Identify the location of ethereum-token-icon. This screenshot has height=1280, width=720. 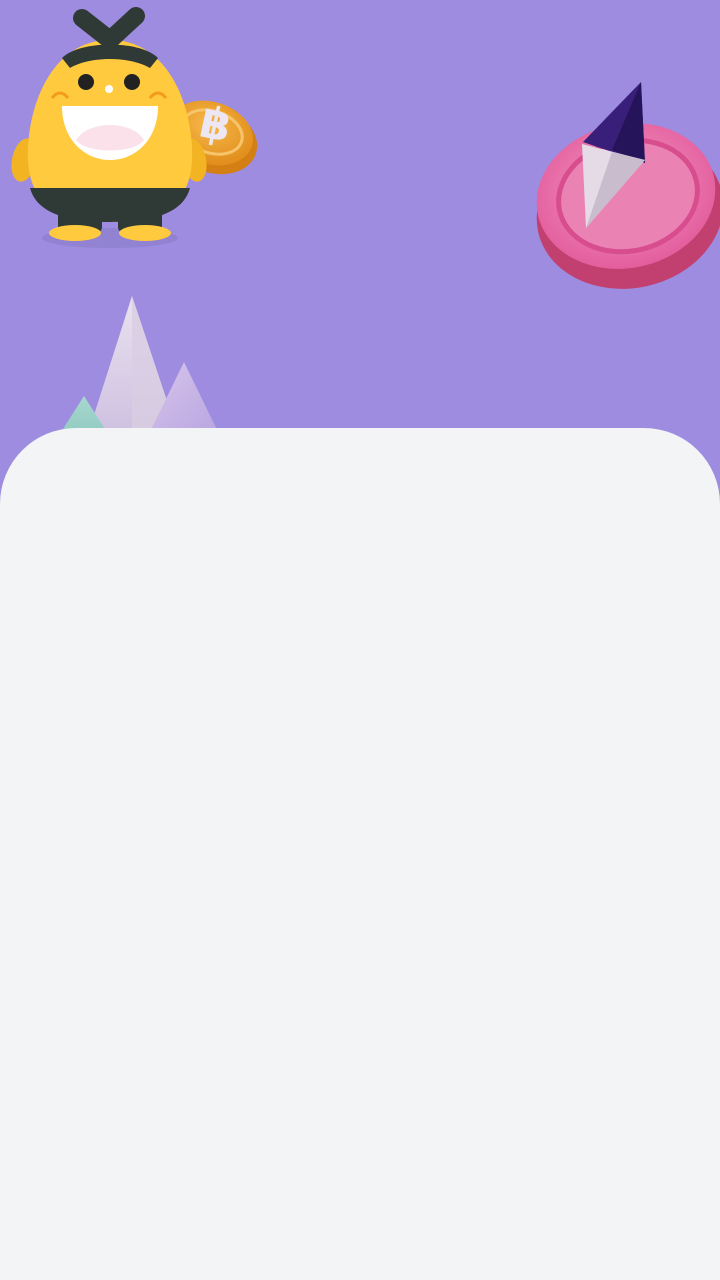
(628, 185).